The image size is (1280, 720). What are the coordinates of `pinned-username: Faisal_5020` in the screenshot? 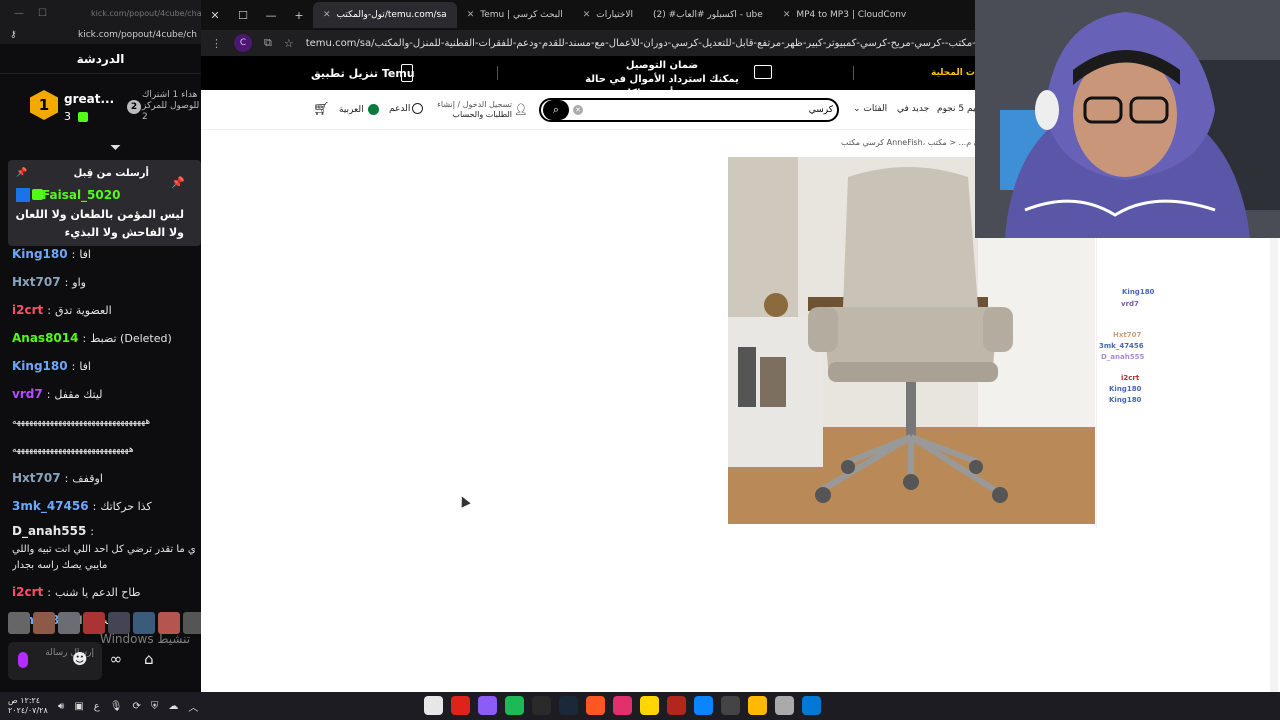 It's located at (81, 195).